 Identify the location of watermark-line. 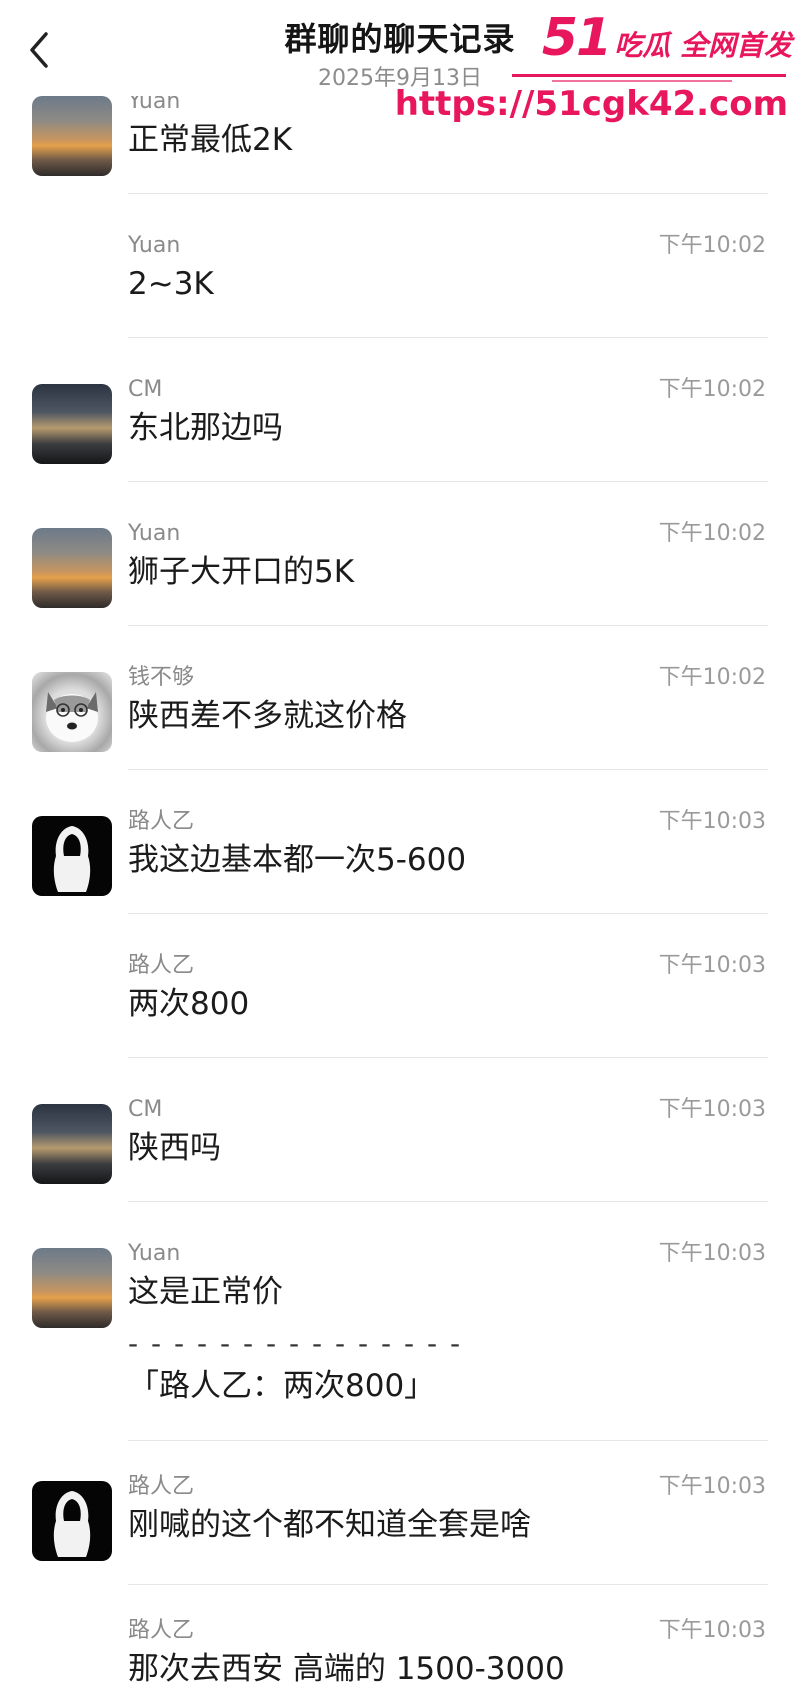
(649, 75).